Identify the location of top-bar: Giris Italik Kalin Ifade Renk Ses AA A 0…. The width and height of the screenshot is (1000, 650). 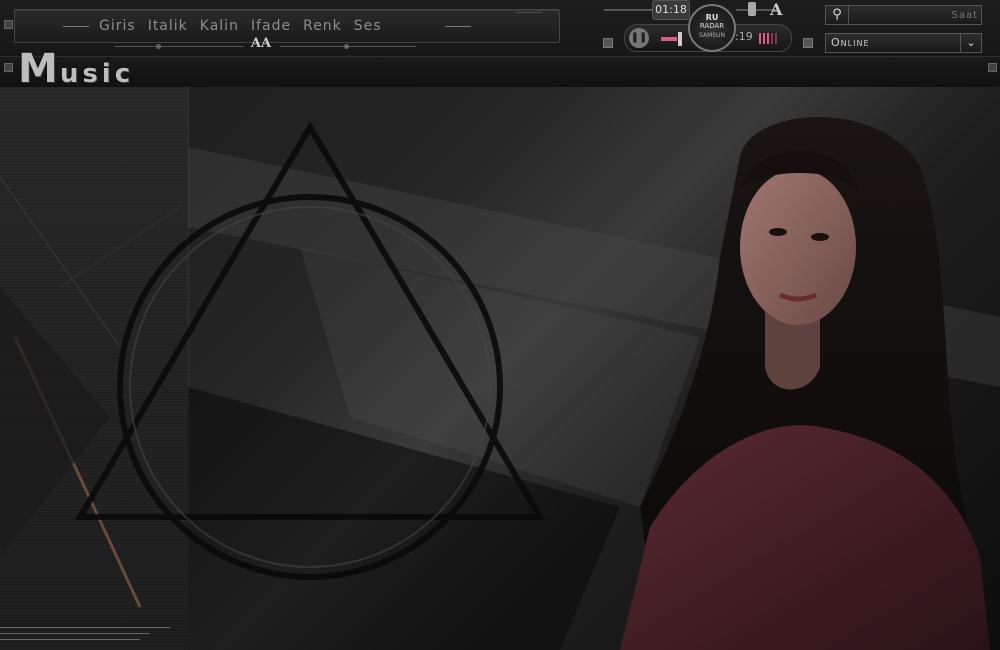
(500, 46).